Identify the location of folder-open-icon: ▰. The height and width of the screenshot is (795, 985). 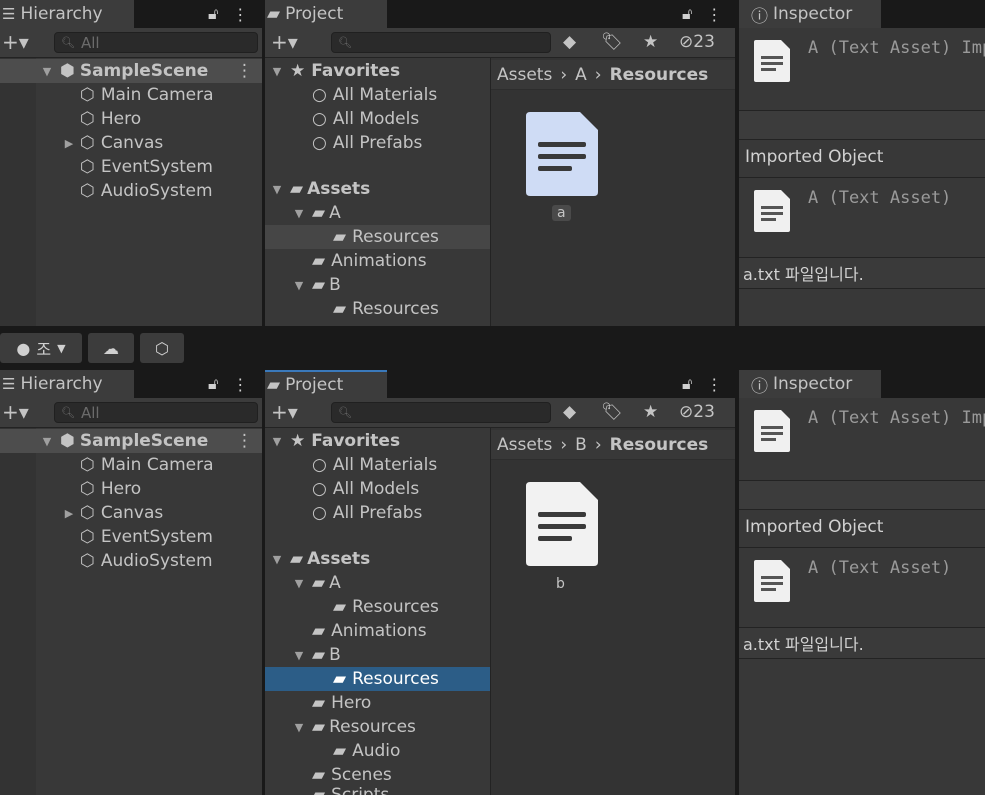
(297, 189).